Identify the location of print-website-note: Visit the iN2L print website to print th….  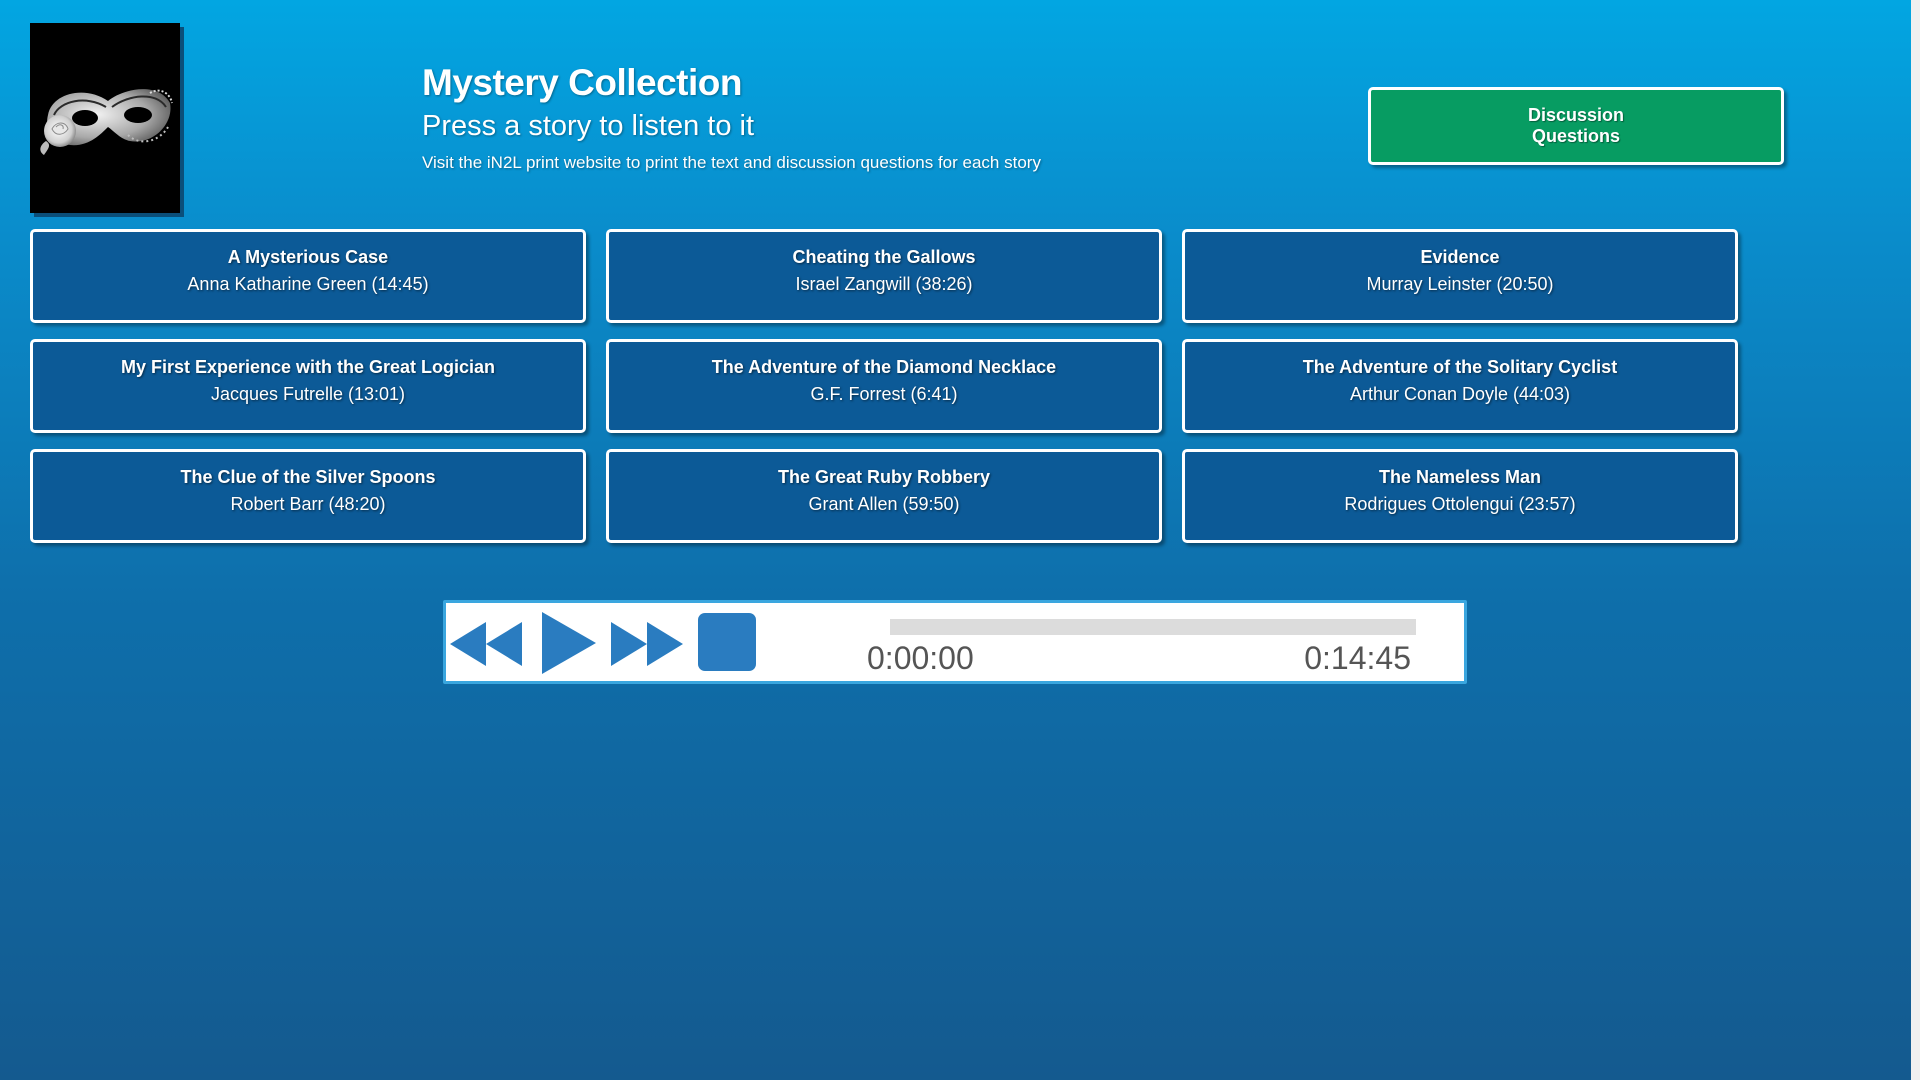
(731, 162).